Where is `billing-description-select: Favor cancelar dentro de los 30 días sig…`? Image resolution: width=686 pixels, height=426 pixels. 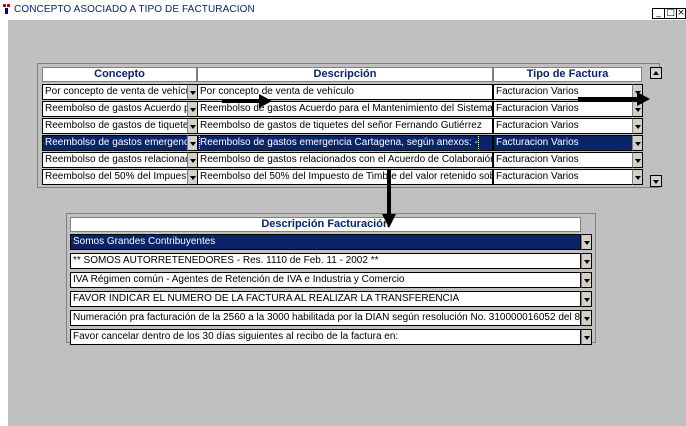 billing-description-select: Favor cancelar dentro de los 30 días sig… is located at coordinates (325, 337).